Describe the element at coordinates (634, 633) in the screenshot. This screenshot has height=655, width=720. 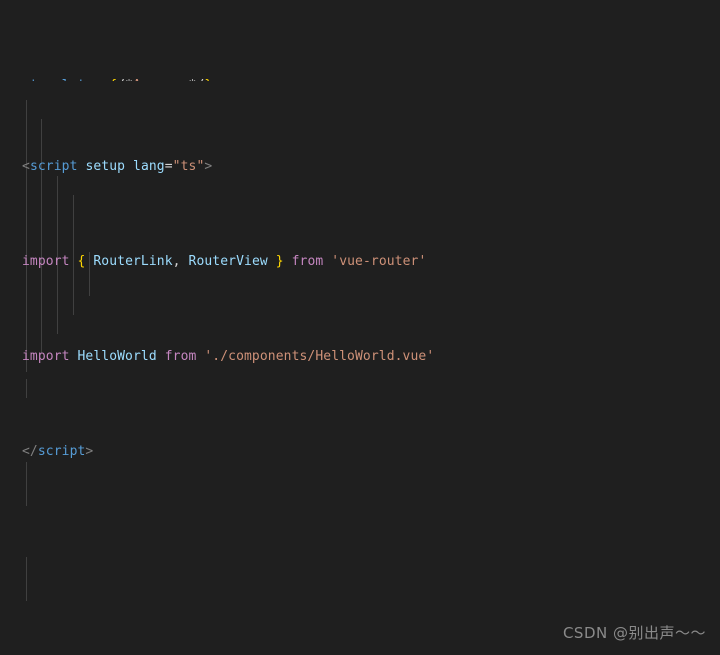
I see `csdn-watermark: CSDN @别出声～～` at that location.